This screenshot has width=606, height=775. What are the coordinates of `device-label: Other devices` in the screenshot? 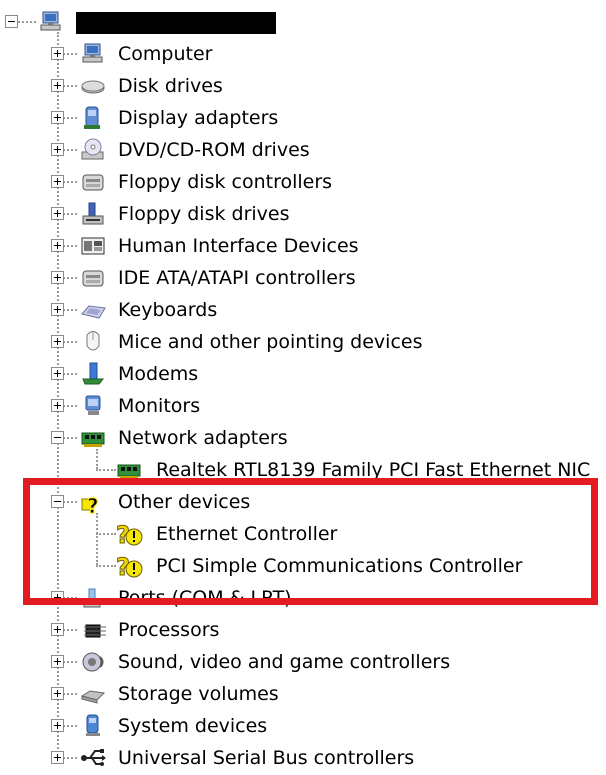 It's located at (184, 502).